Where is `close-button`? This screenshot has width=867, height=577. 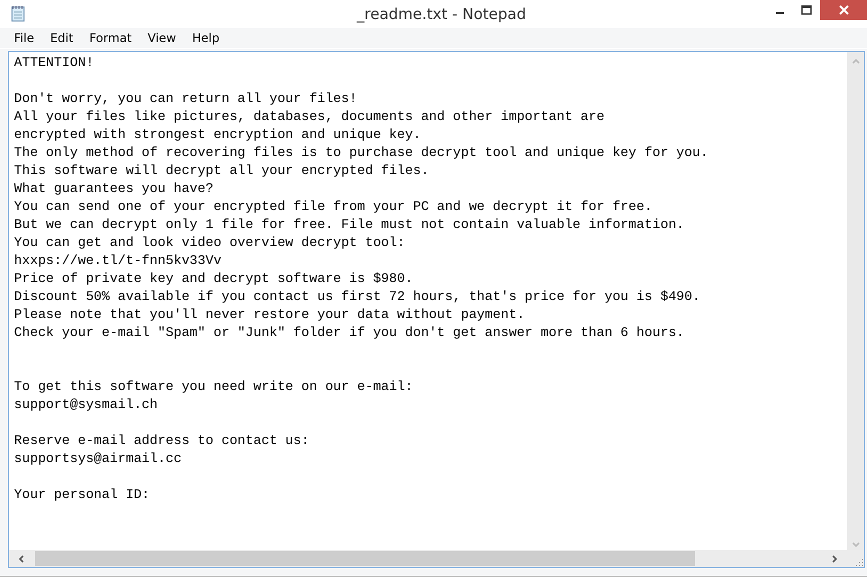 close-button is located at coordinates (843, 10).